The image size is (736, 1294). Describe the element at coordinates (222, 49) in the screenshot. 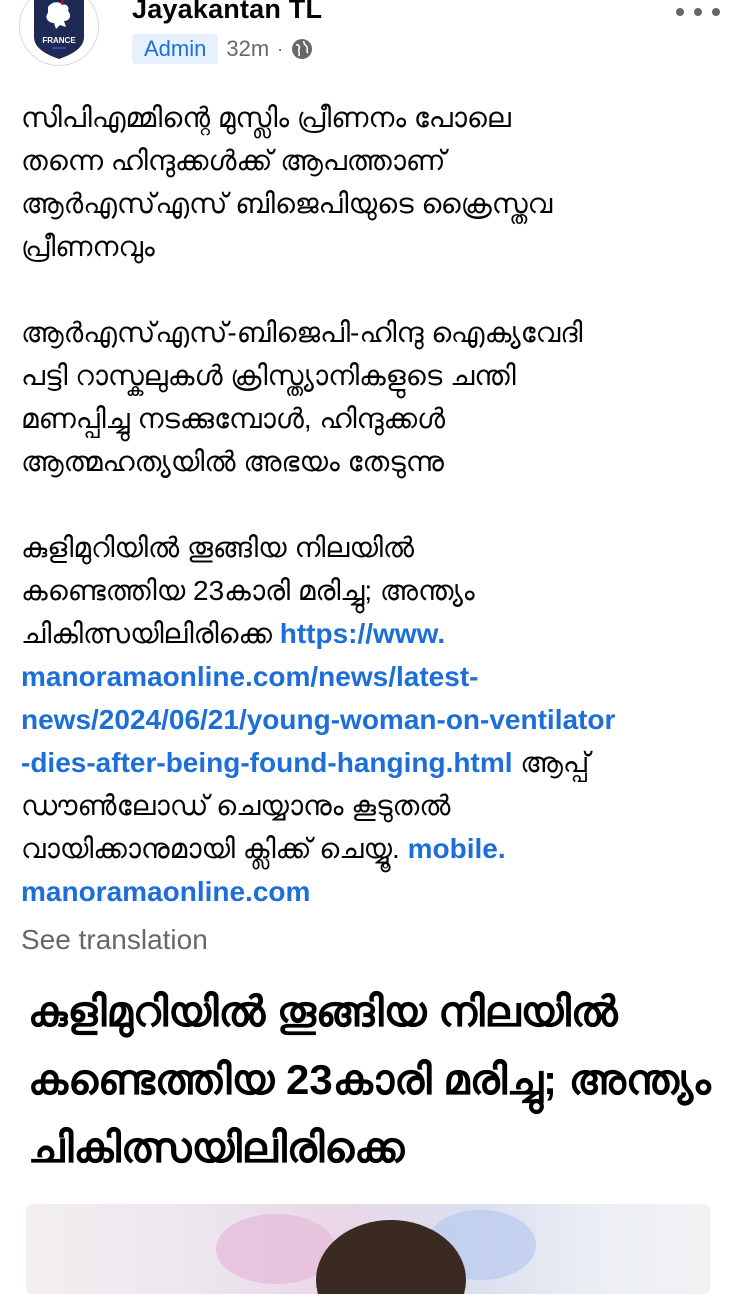

I see `post-meta: Admin 32m ·` at that location.